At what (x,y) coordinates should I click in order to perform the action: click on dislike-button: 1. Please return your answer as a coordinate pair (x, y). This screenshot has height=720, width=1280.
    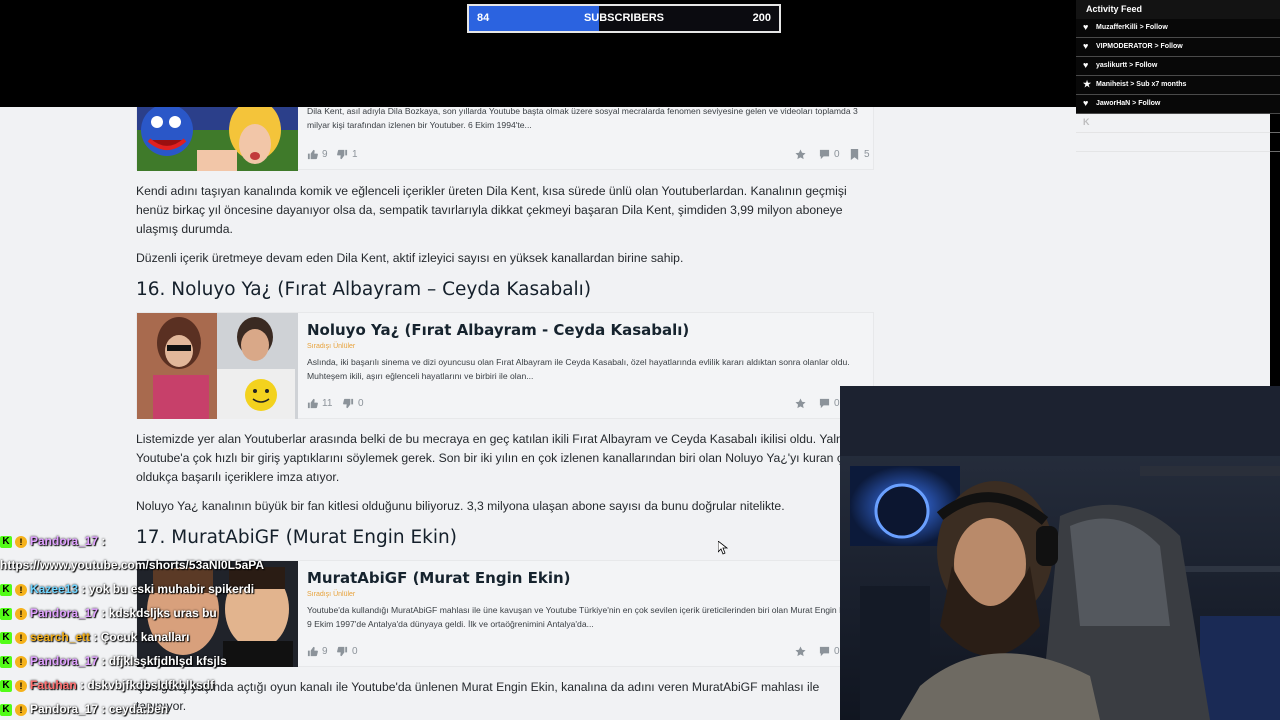
    Looking at the image, I should click on (347, 154).